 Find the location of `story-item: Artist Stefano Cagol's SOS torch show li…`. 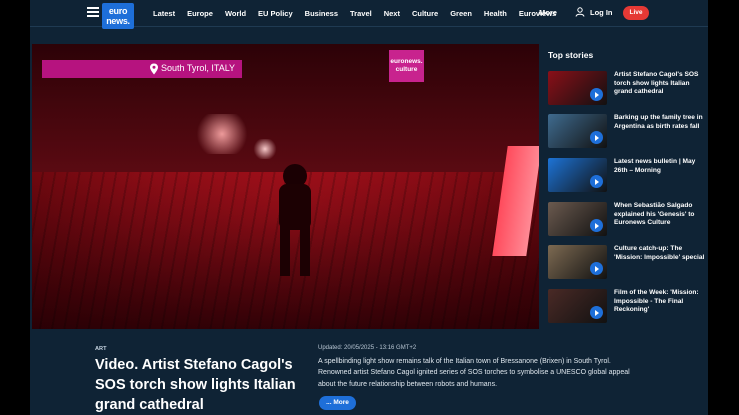

story-item: Artist Stefano Cagol's SOS torch show li… is located at coordinates (628, 89).